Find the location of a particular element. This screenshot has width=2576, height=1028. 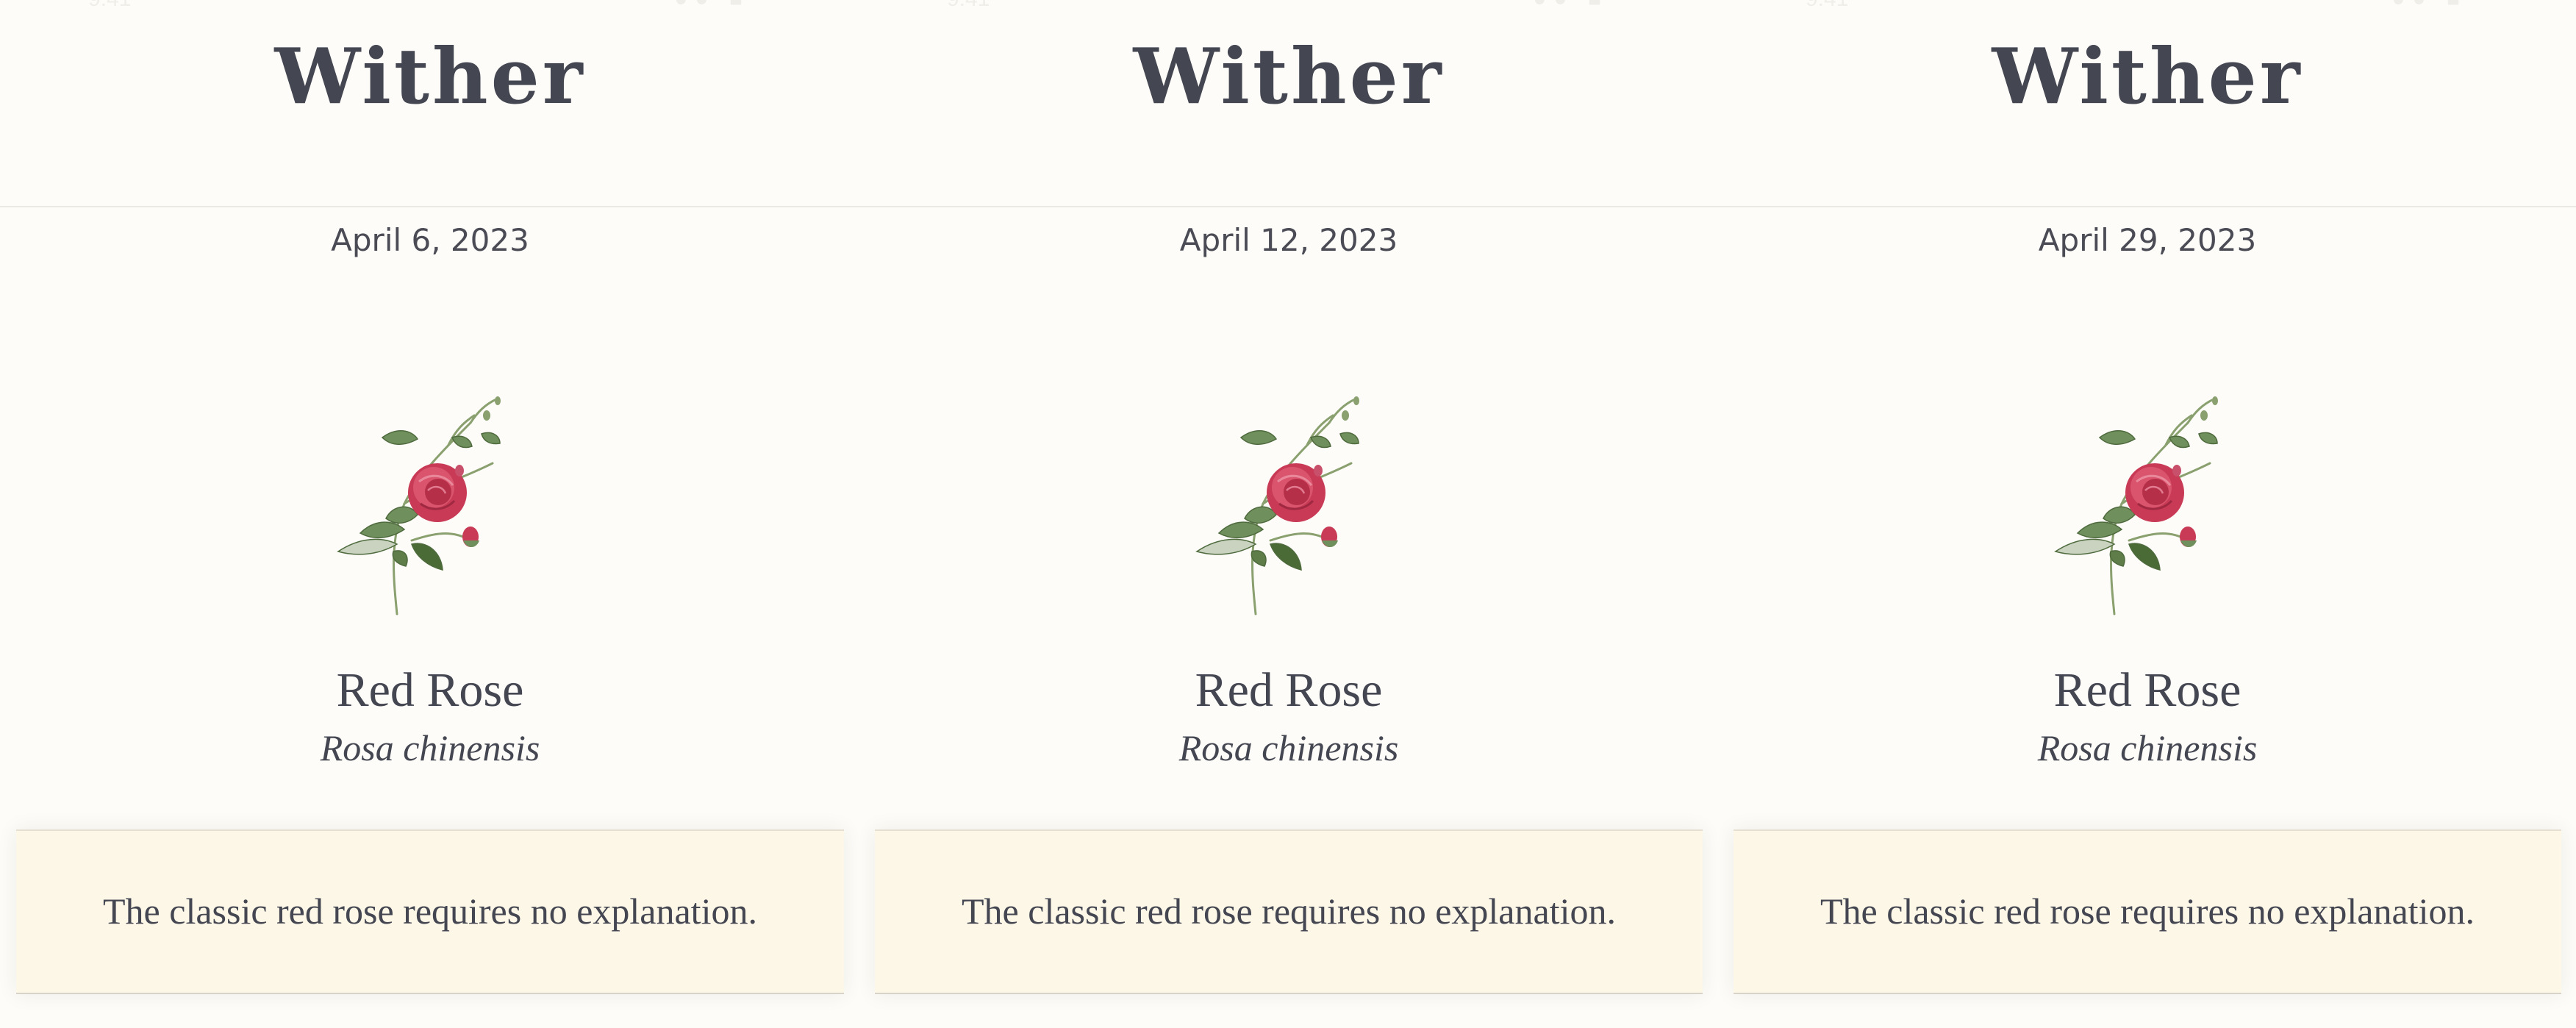

entry-date: April 12, 2023 is located at coordinates (1289, 240).